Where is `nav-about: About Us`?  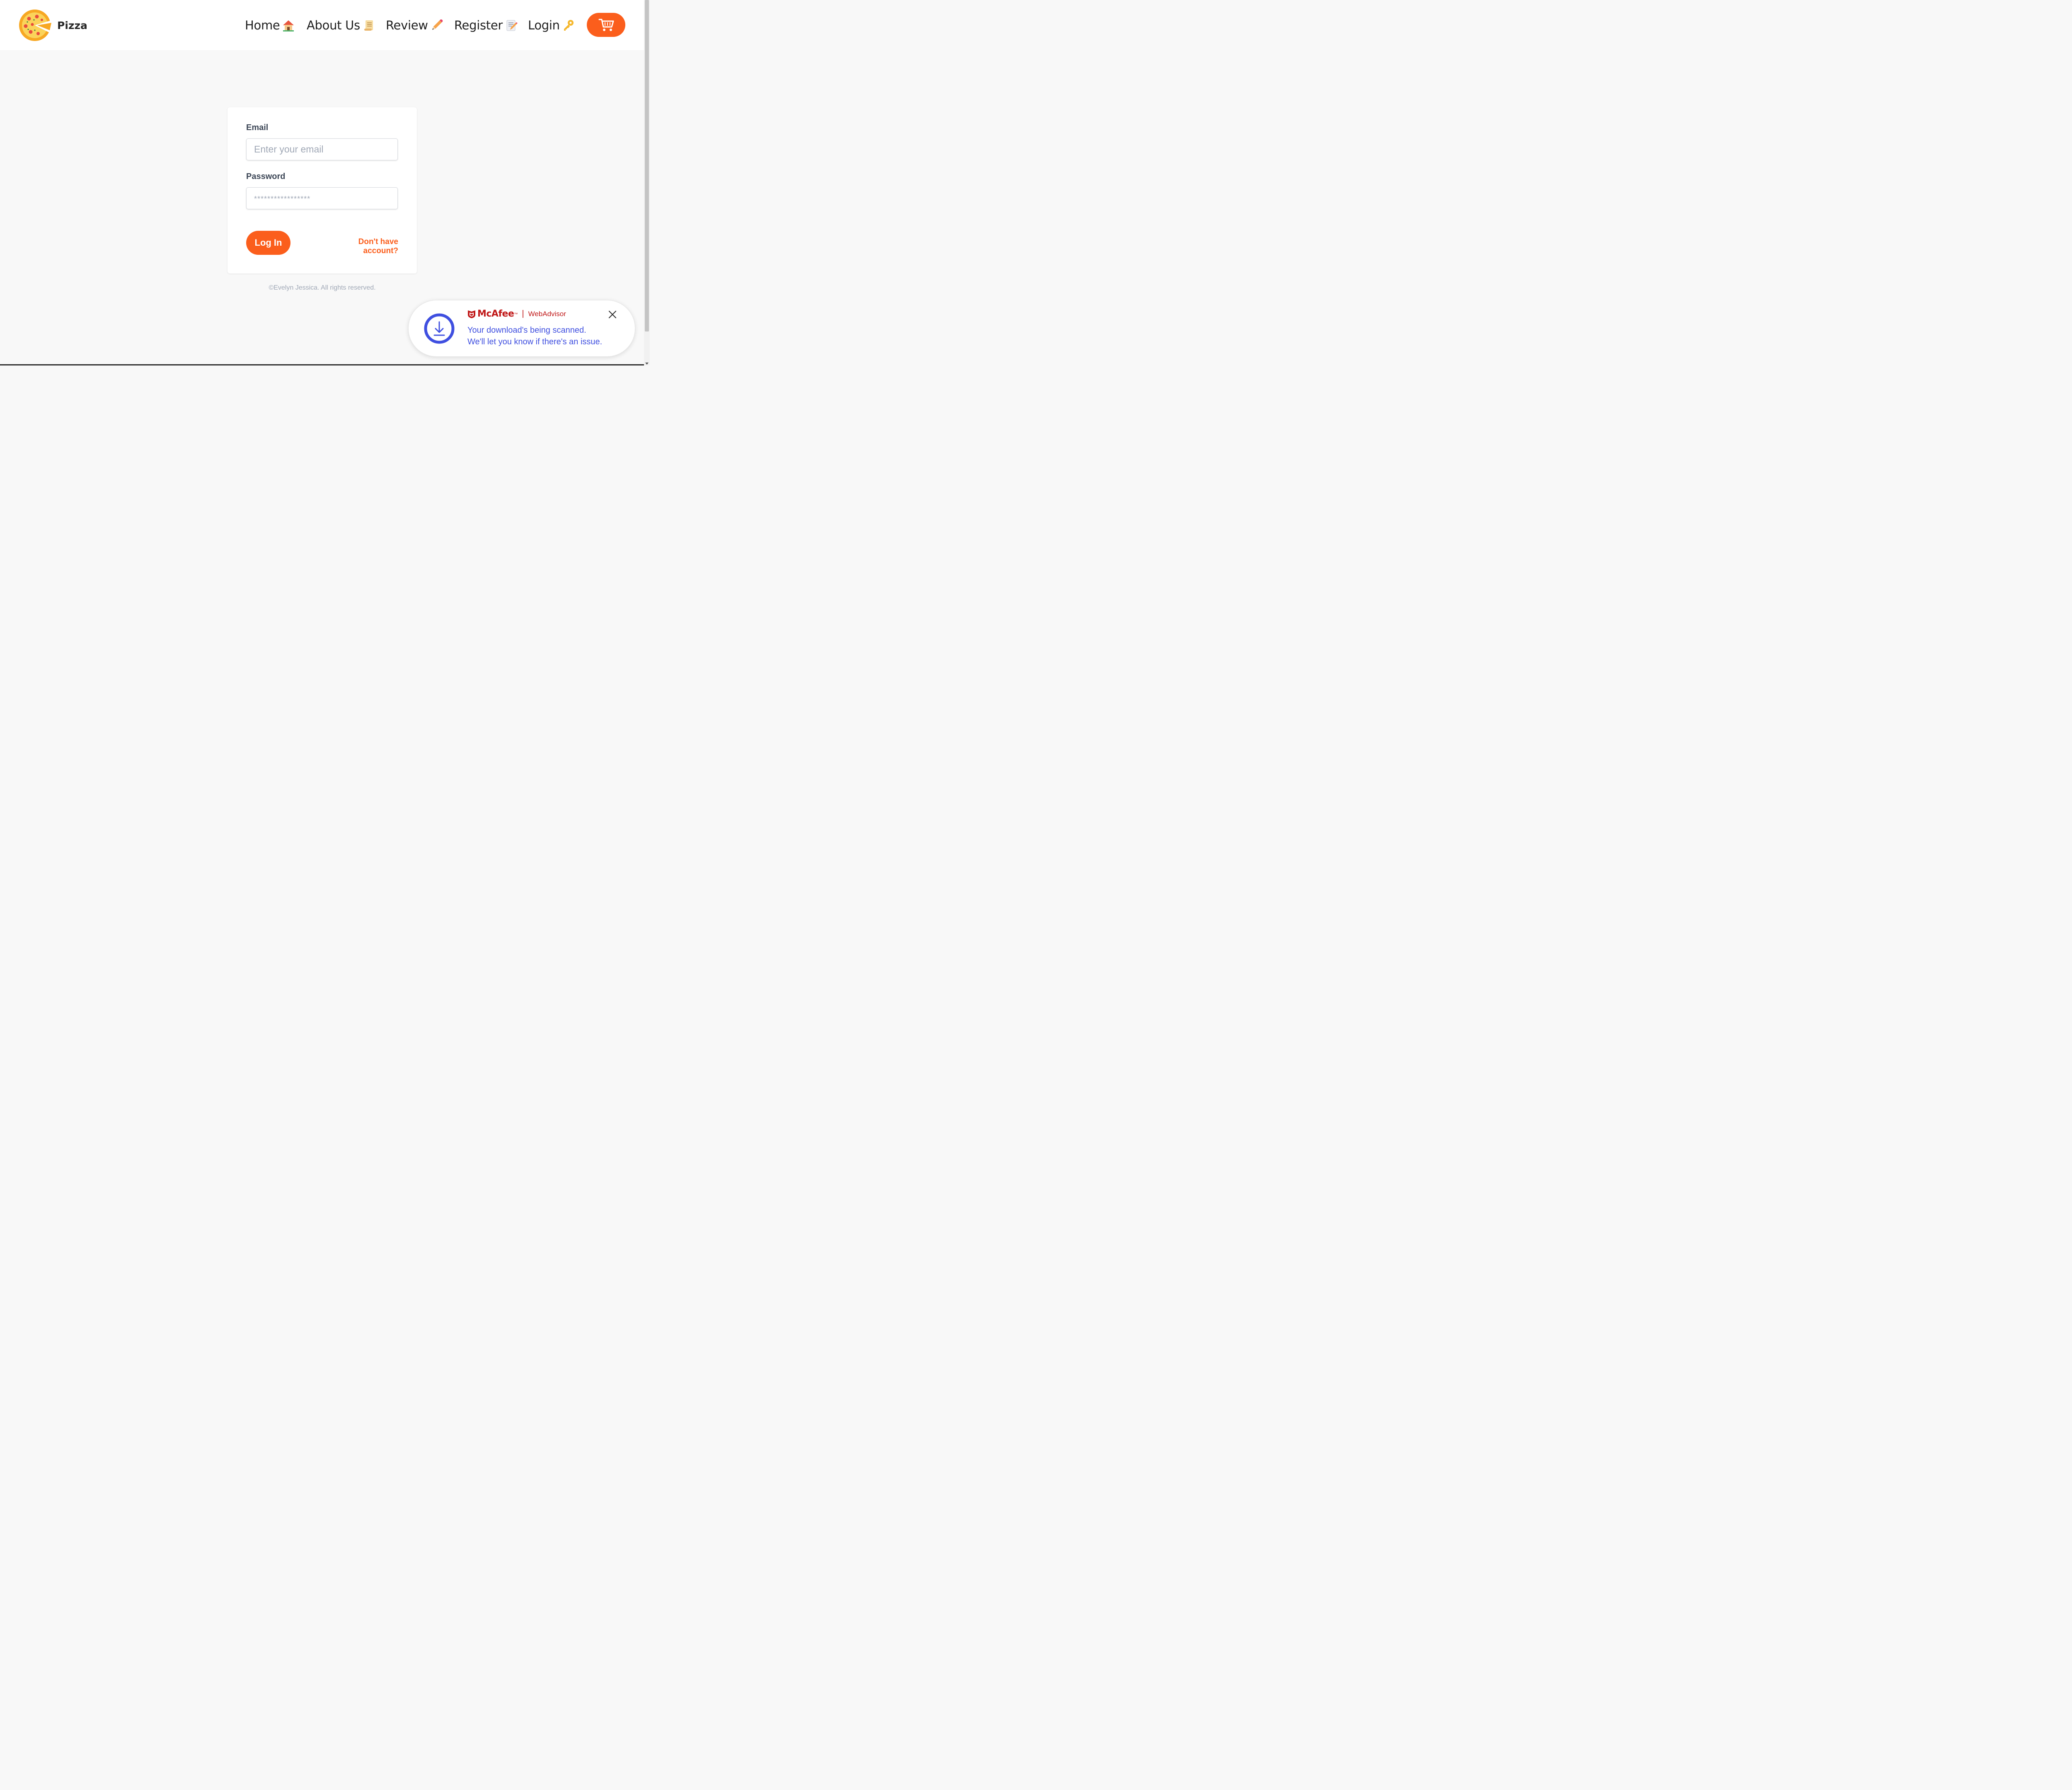 nav-about: About Us is located at coordinates (341, 25).